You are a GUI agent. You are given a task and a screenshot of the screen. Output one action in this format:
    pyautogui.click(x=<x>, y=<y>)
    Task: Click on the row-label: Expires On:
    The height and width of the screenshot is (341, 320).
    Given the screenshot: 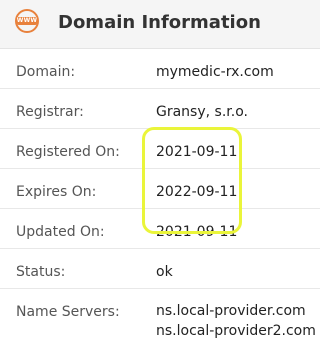 What is the action you would take?
    pyautogui.click(x=56, y=192)
    